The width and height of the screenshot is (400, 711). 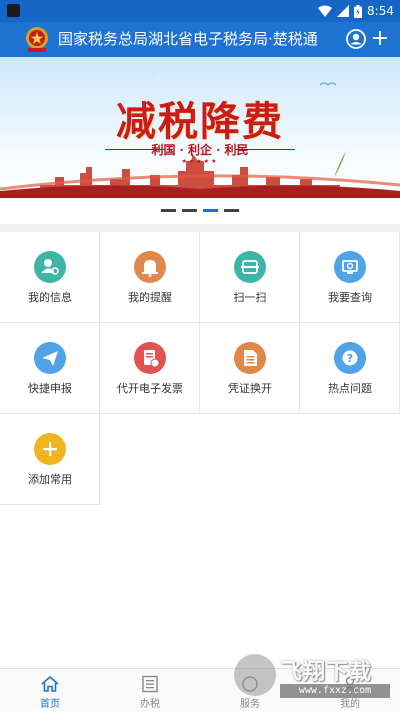 I want to click on grid-item-my-info: 我的信息, so click(x=50, y=277).